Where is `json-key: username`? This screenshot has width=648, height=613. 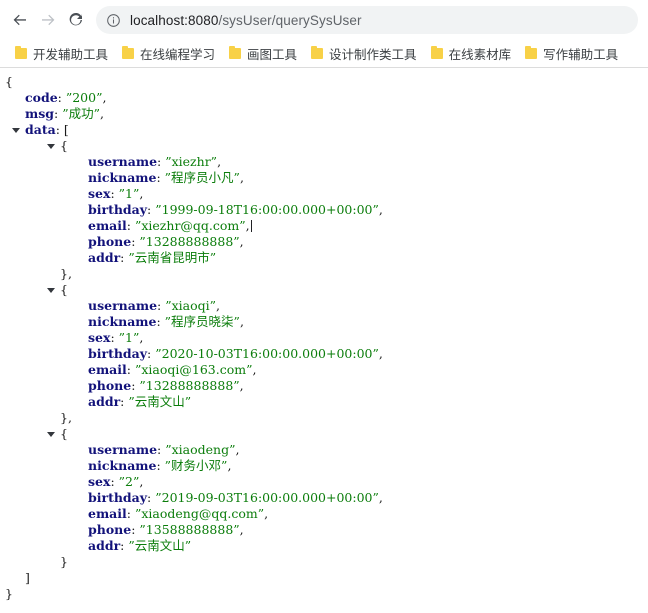
json-key: username is located at coordinates (123, 305).